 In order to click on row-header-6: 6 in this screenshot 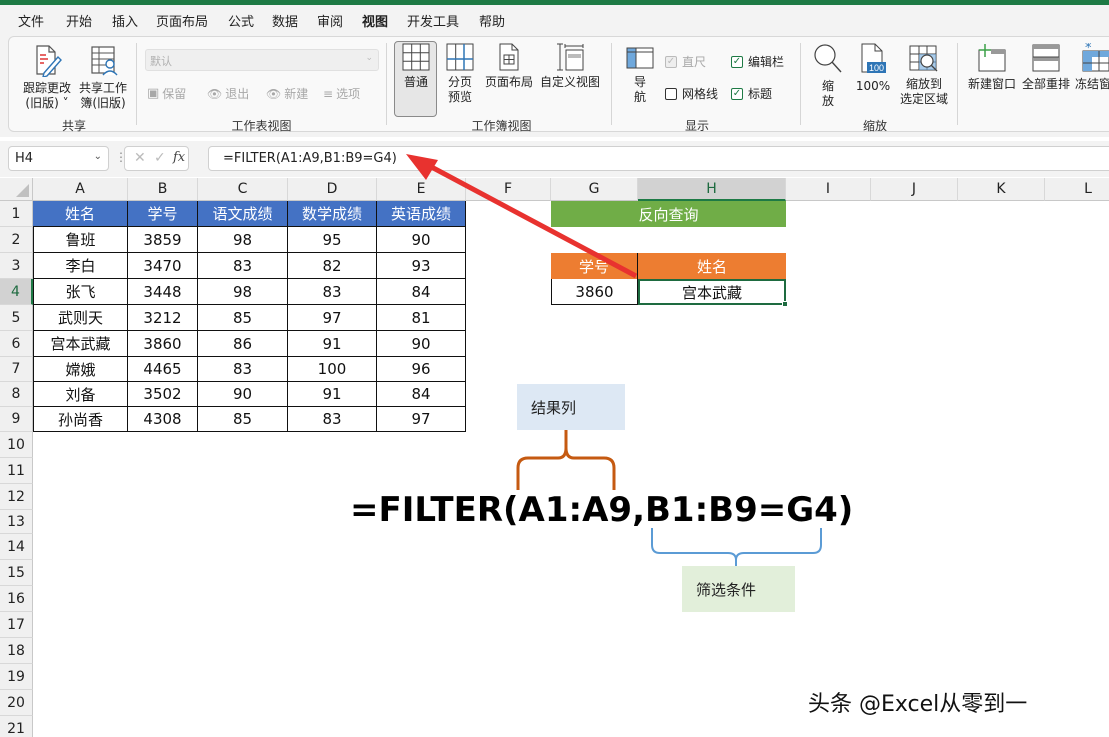, I will do `click(16, 344)`.